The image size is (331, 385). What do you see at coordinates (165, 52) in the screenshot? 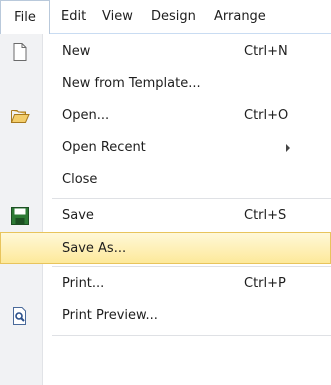
I see `menu-item-new: New Ctrl+N` at bounding box center [165, 52].